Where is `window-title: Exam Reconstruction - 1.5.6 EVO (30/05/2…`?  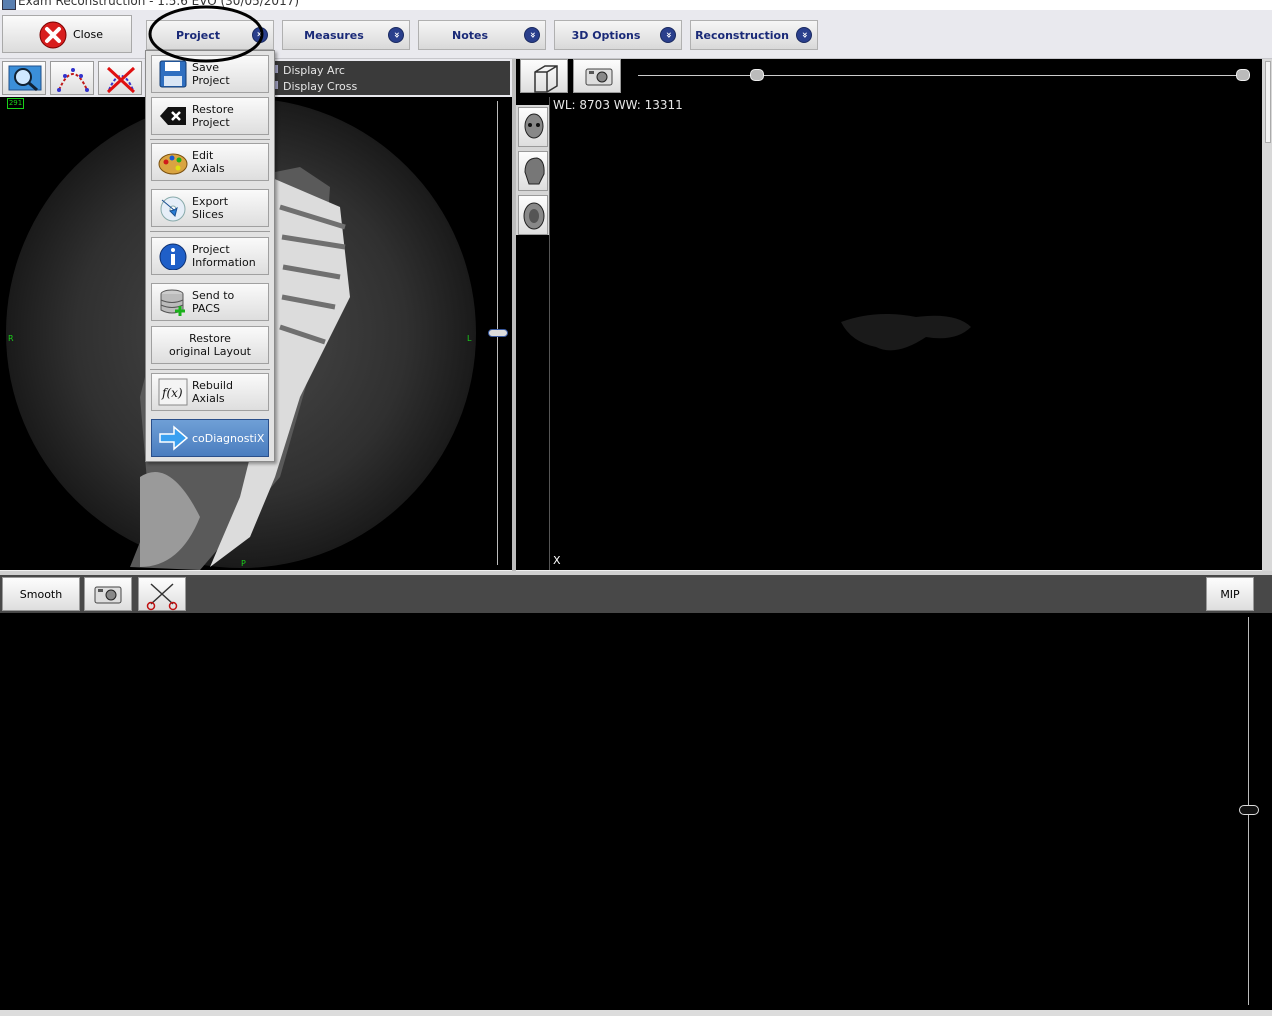
window-title: Exam Reconstruction - 1.5.6 EVO (30/05/2… is located at coordinates (159, 4).